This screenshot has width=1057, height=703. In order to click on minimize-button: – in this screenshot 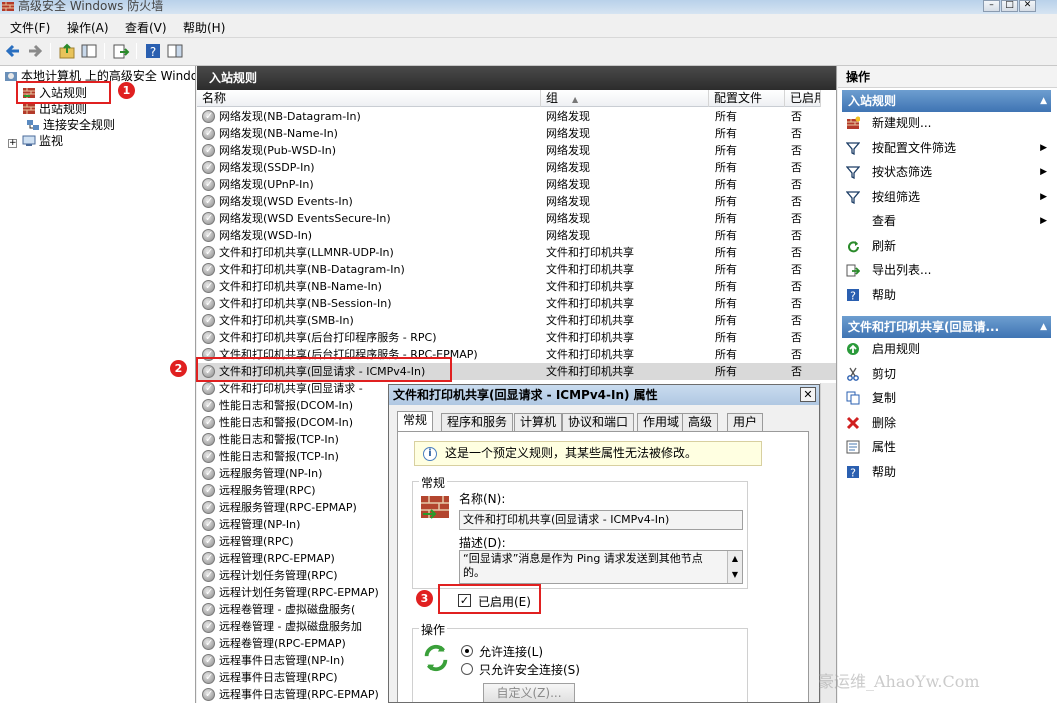, I will do `click(991, 6)`.